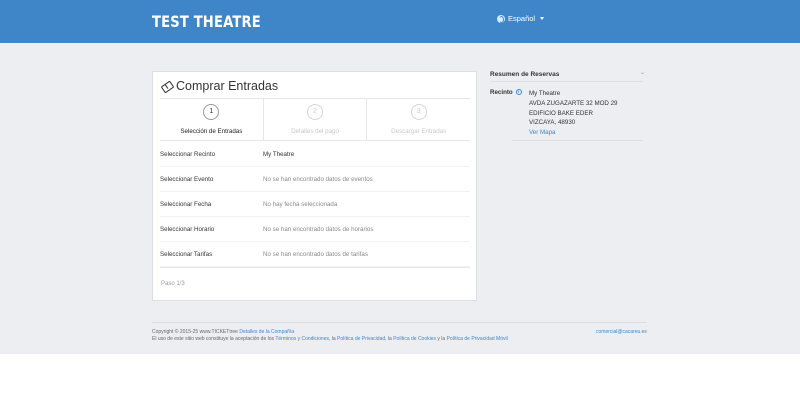  Describe the element at coordinates (211, 112) in the screenshot. I see `step-number: 1` at that location.